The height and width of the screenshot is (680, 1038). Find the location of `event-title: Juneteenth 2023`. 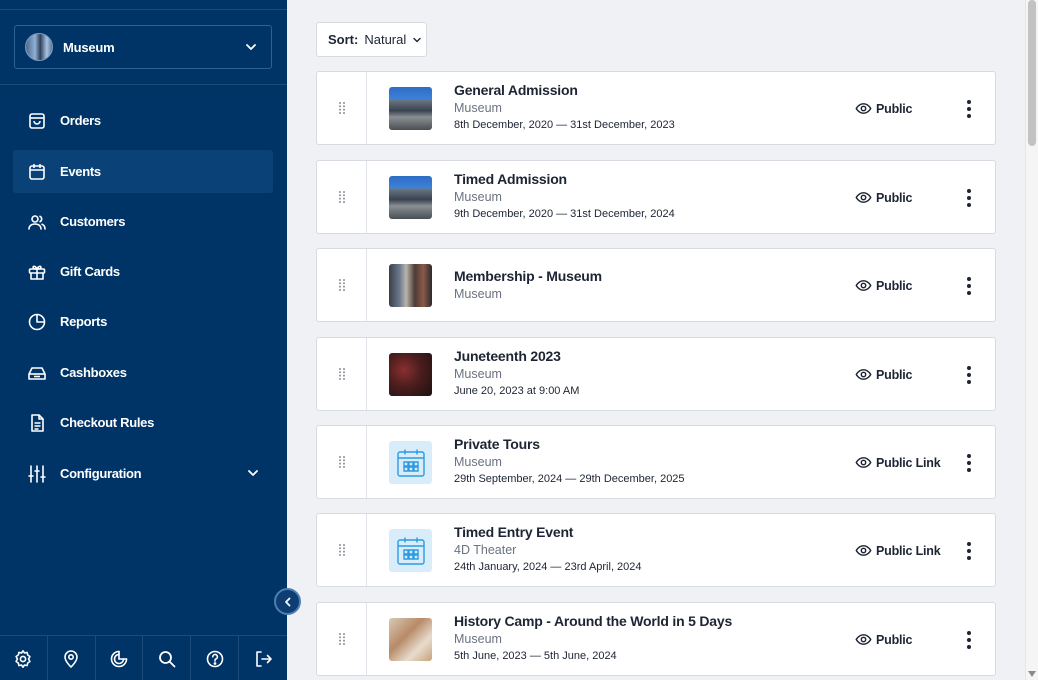

event-title: Juneteenth 2023 is located at coordinates (507, 356).